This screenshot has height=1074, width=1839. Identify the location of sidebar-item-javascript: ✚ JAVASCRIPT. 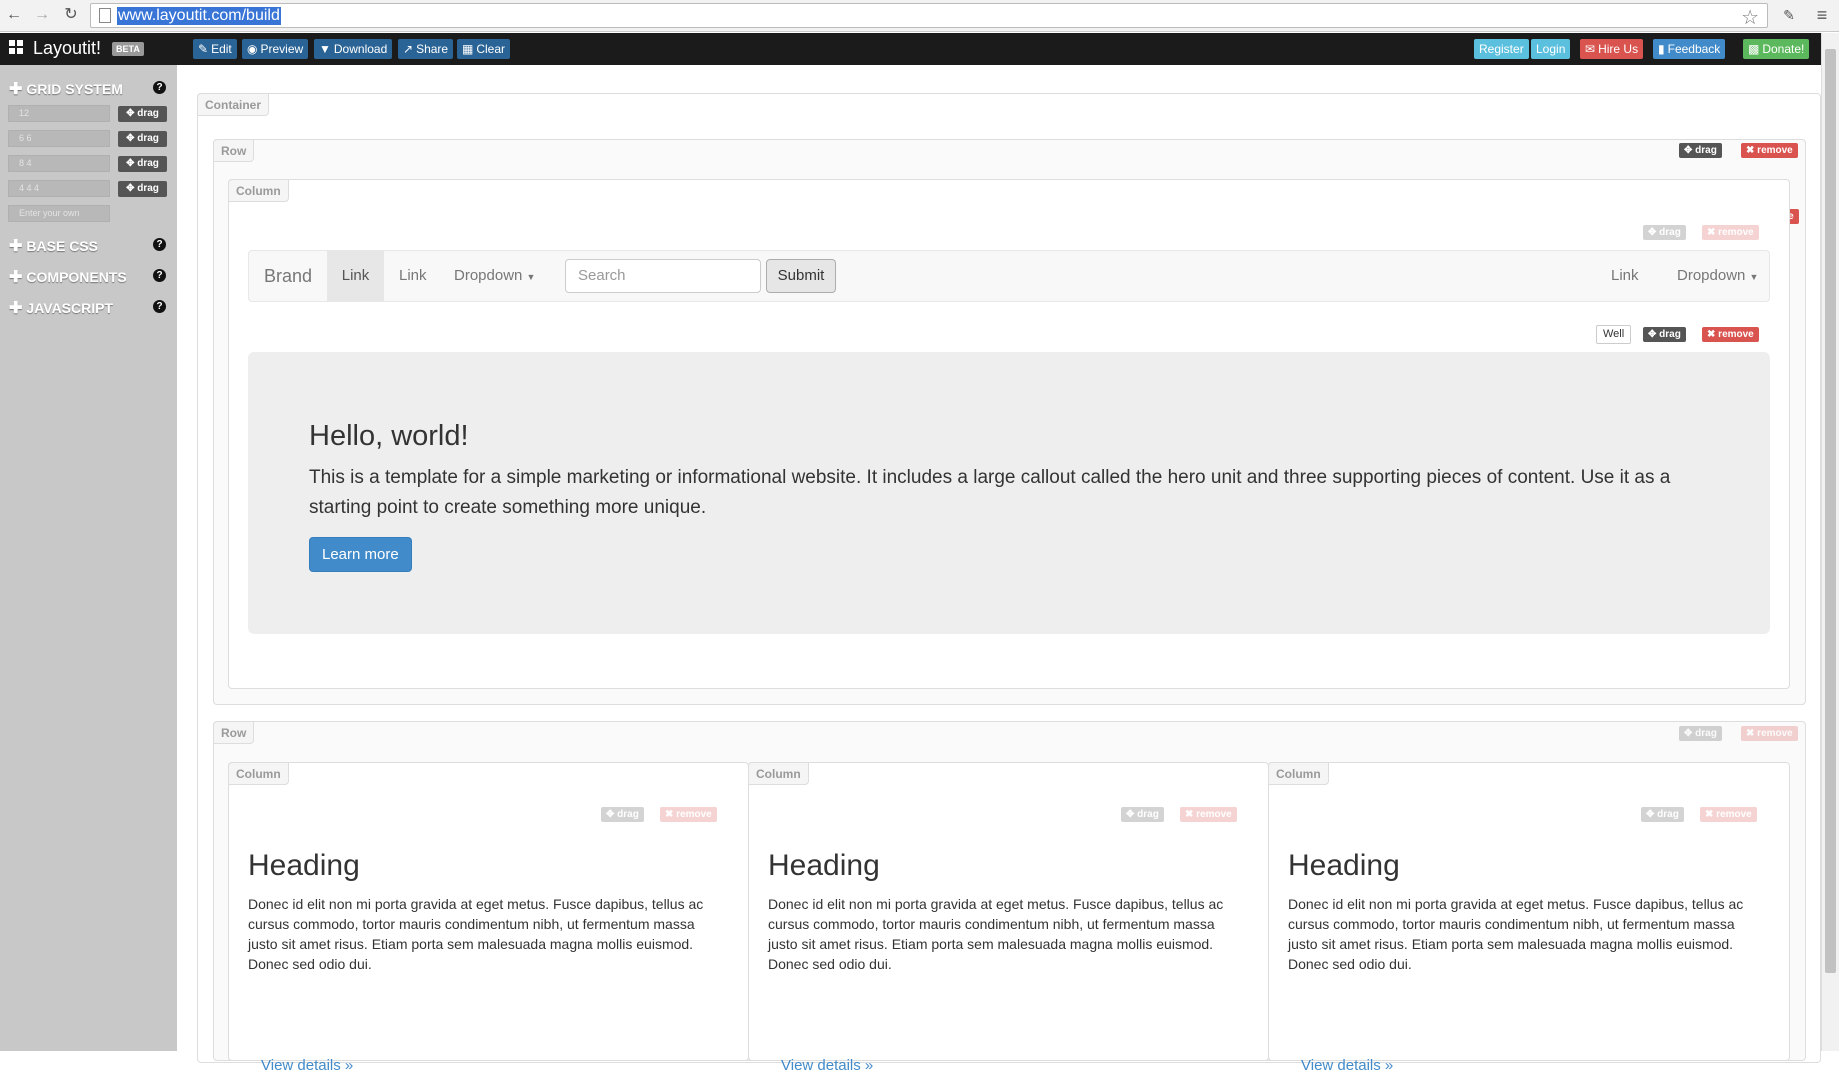
(61, 308).